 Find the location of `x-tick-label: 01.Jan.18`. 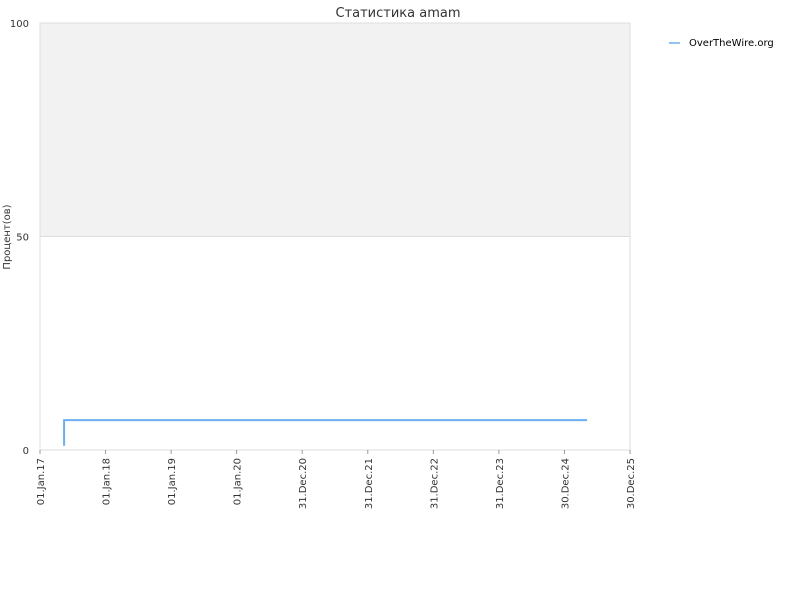

x-tick-label: 01.Jan.18 is located at coordinates (107, 481).